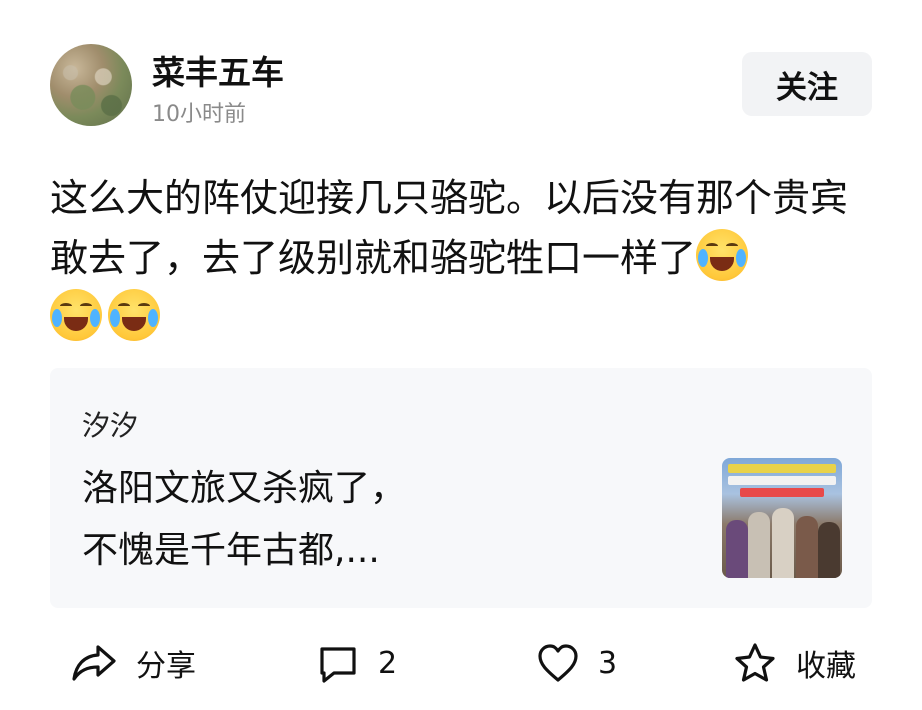 The height and width of the screenshot is (710, 922). I want to click on quoted-text-line-1: 洛阳文旅又杀疯了，, so click(244, 488).